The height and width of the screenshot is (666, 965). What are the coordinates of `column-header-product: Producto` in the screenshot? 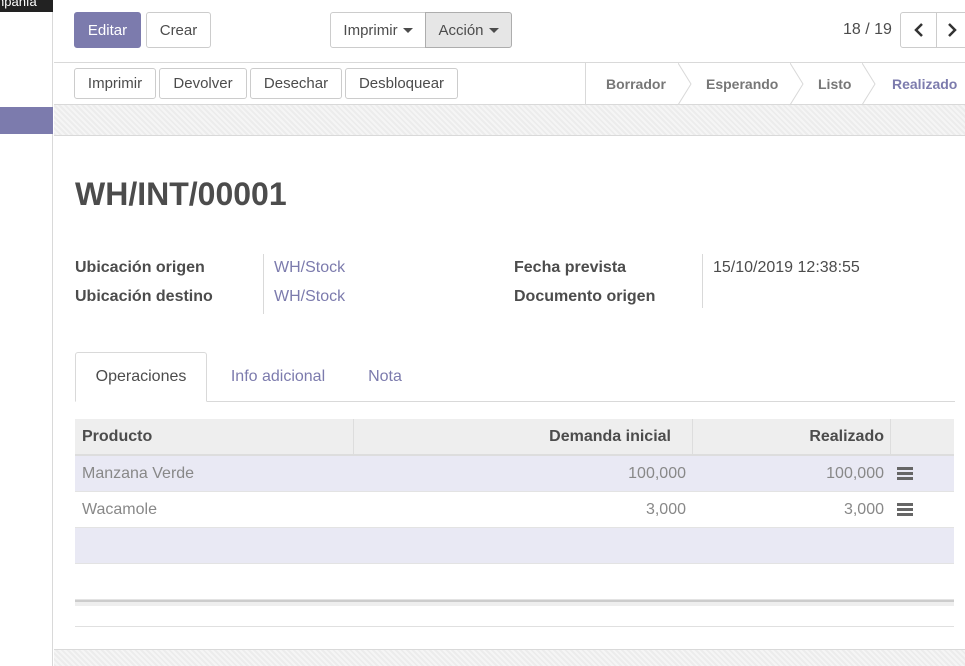 It's located at (117, 436).